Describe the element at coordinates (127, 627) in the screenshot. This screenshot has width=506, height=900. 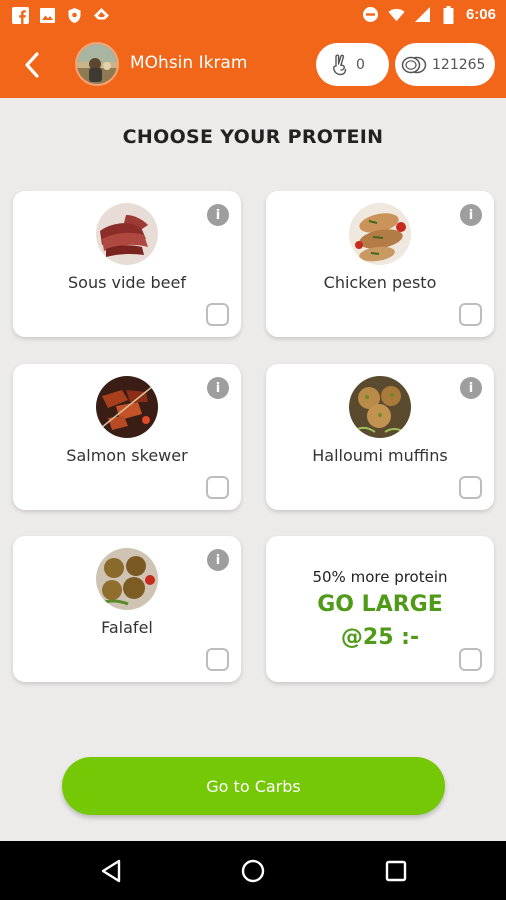
I see `item-label: Falafel` at that location.